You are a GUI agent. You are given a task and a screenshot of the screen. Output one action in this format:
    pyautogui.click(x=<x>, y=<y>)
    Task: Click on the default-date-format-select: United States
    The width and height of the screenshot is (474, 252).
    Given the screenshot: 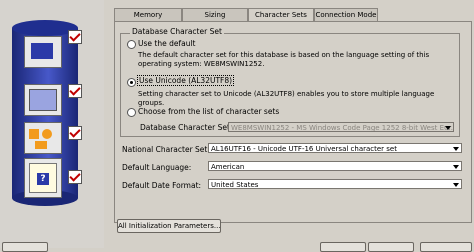 What is the action you would take?
    pyautogui.click(x=335, y=184)
    